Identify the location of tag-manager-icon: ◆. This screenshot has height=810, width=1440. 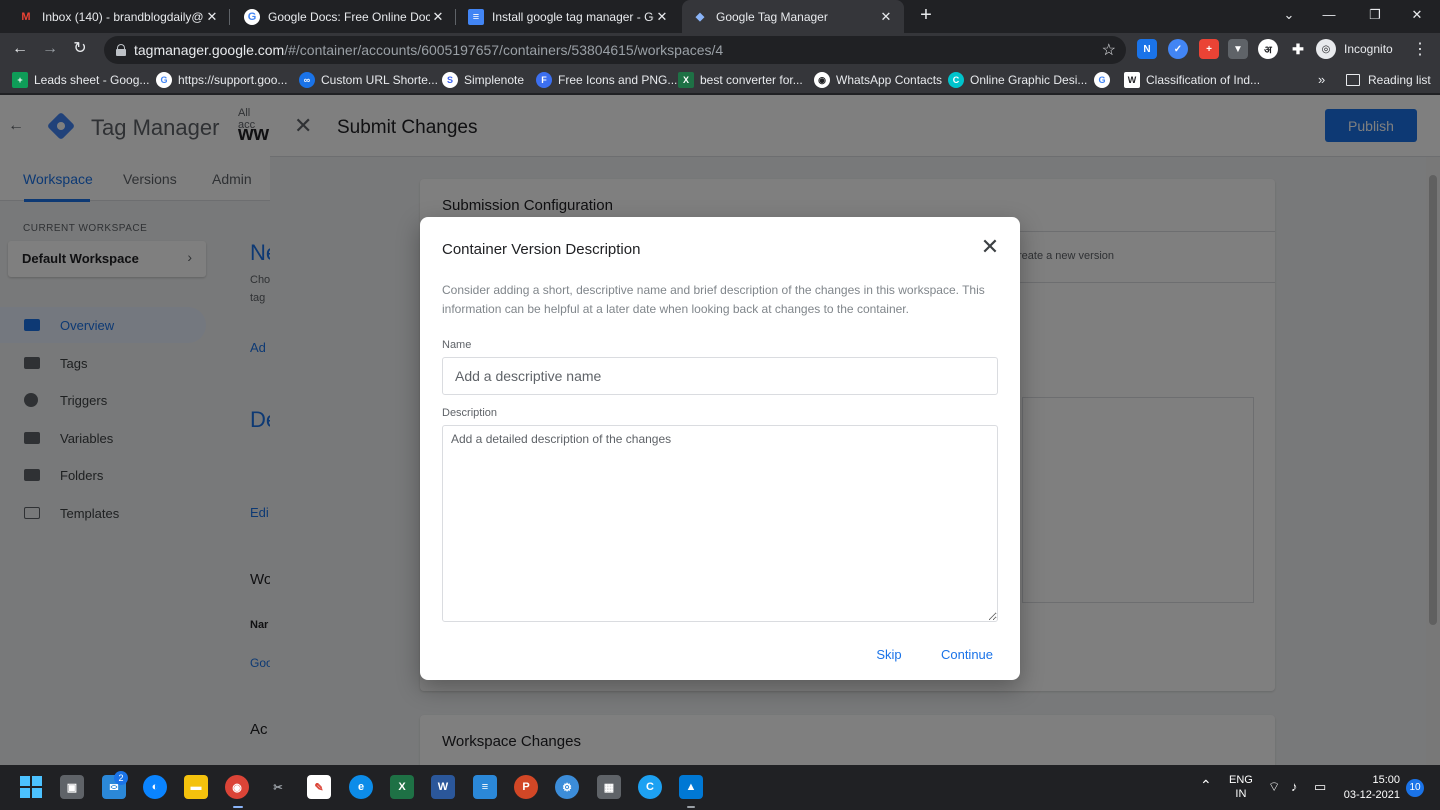
(700, 17).